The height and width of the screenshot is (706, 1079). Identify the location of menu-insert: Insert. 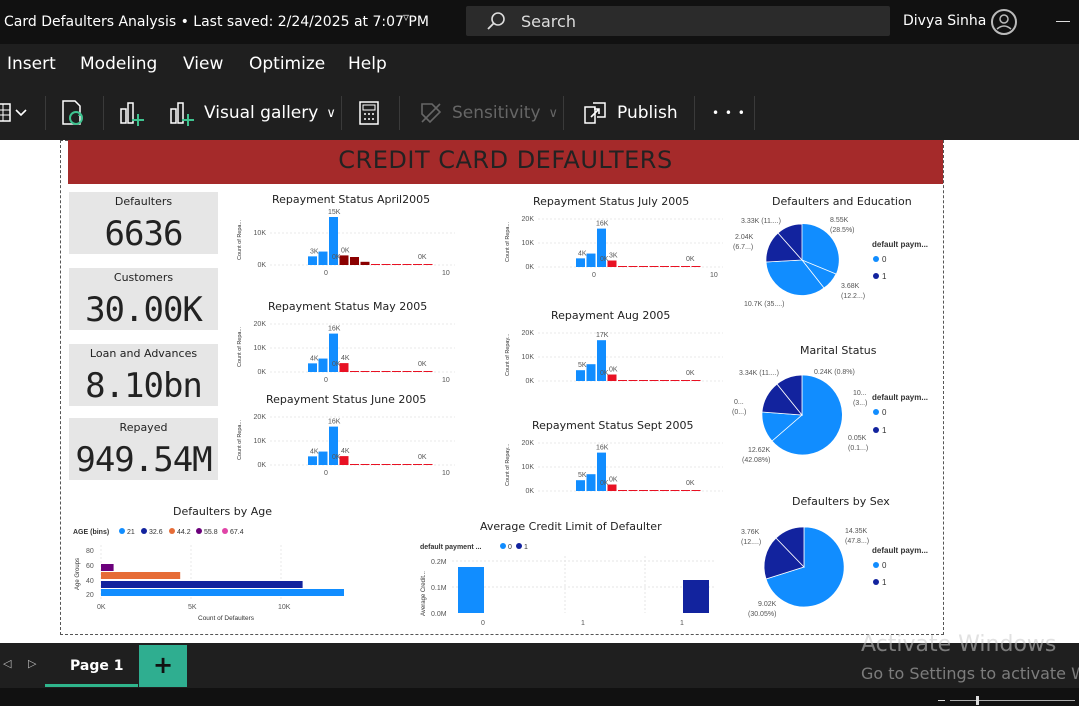
(31, 64).